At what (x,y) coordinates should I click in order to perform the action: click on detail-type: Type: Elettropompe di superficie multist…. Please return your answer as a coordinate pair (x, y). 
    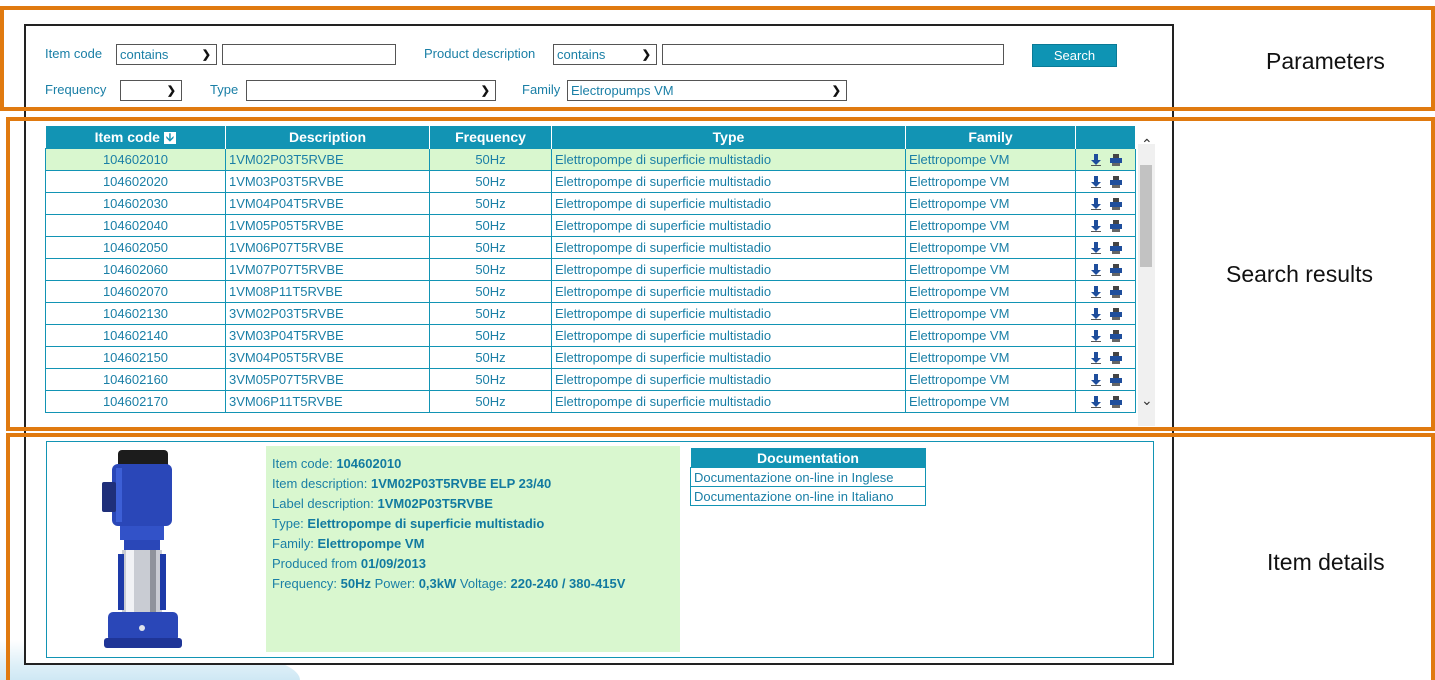
    Looking at the image, I should click on (473, 524).